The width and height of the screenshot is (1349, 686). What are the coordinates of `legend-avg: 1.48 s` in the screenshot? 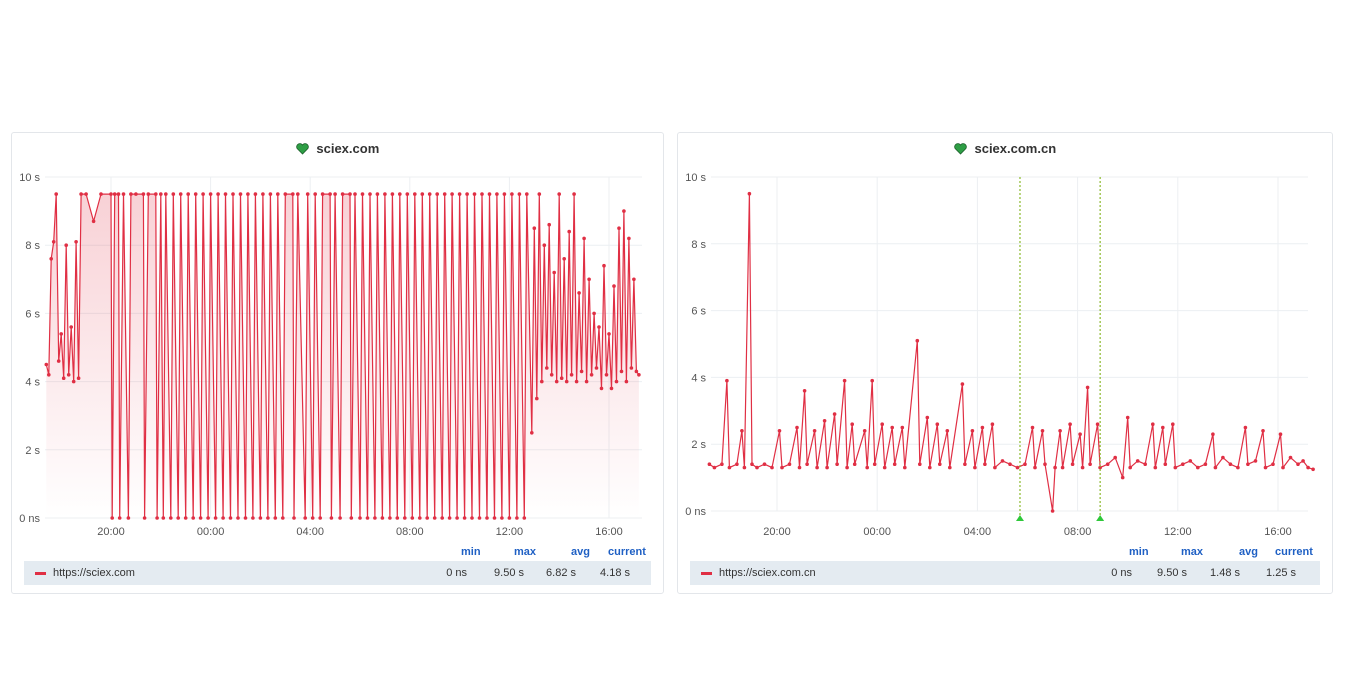 It's located at (1225, 573).